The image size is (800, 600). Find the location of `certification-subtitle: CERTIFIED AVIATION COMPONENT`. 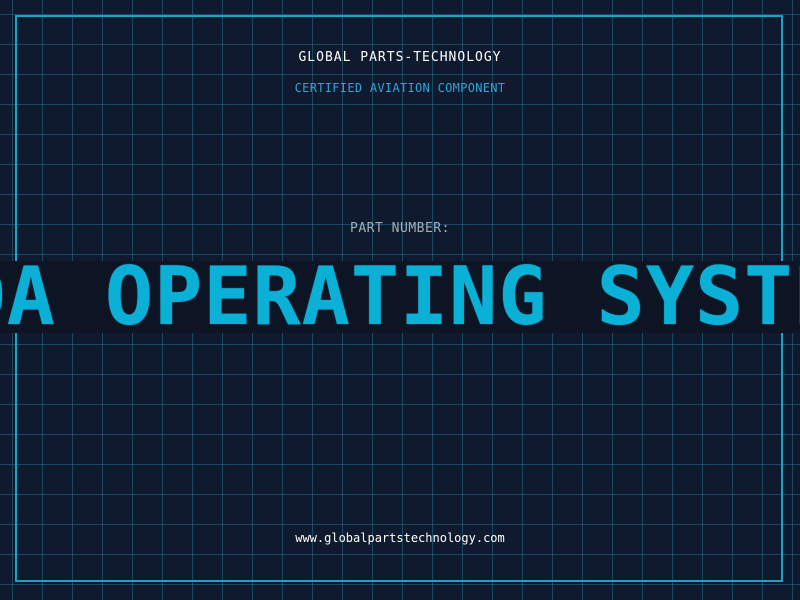

certification-subtitle: CERTIFIED AVIATION COMPONENT is located at coordinates (400, 88).